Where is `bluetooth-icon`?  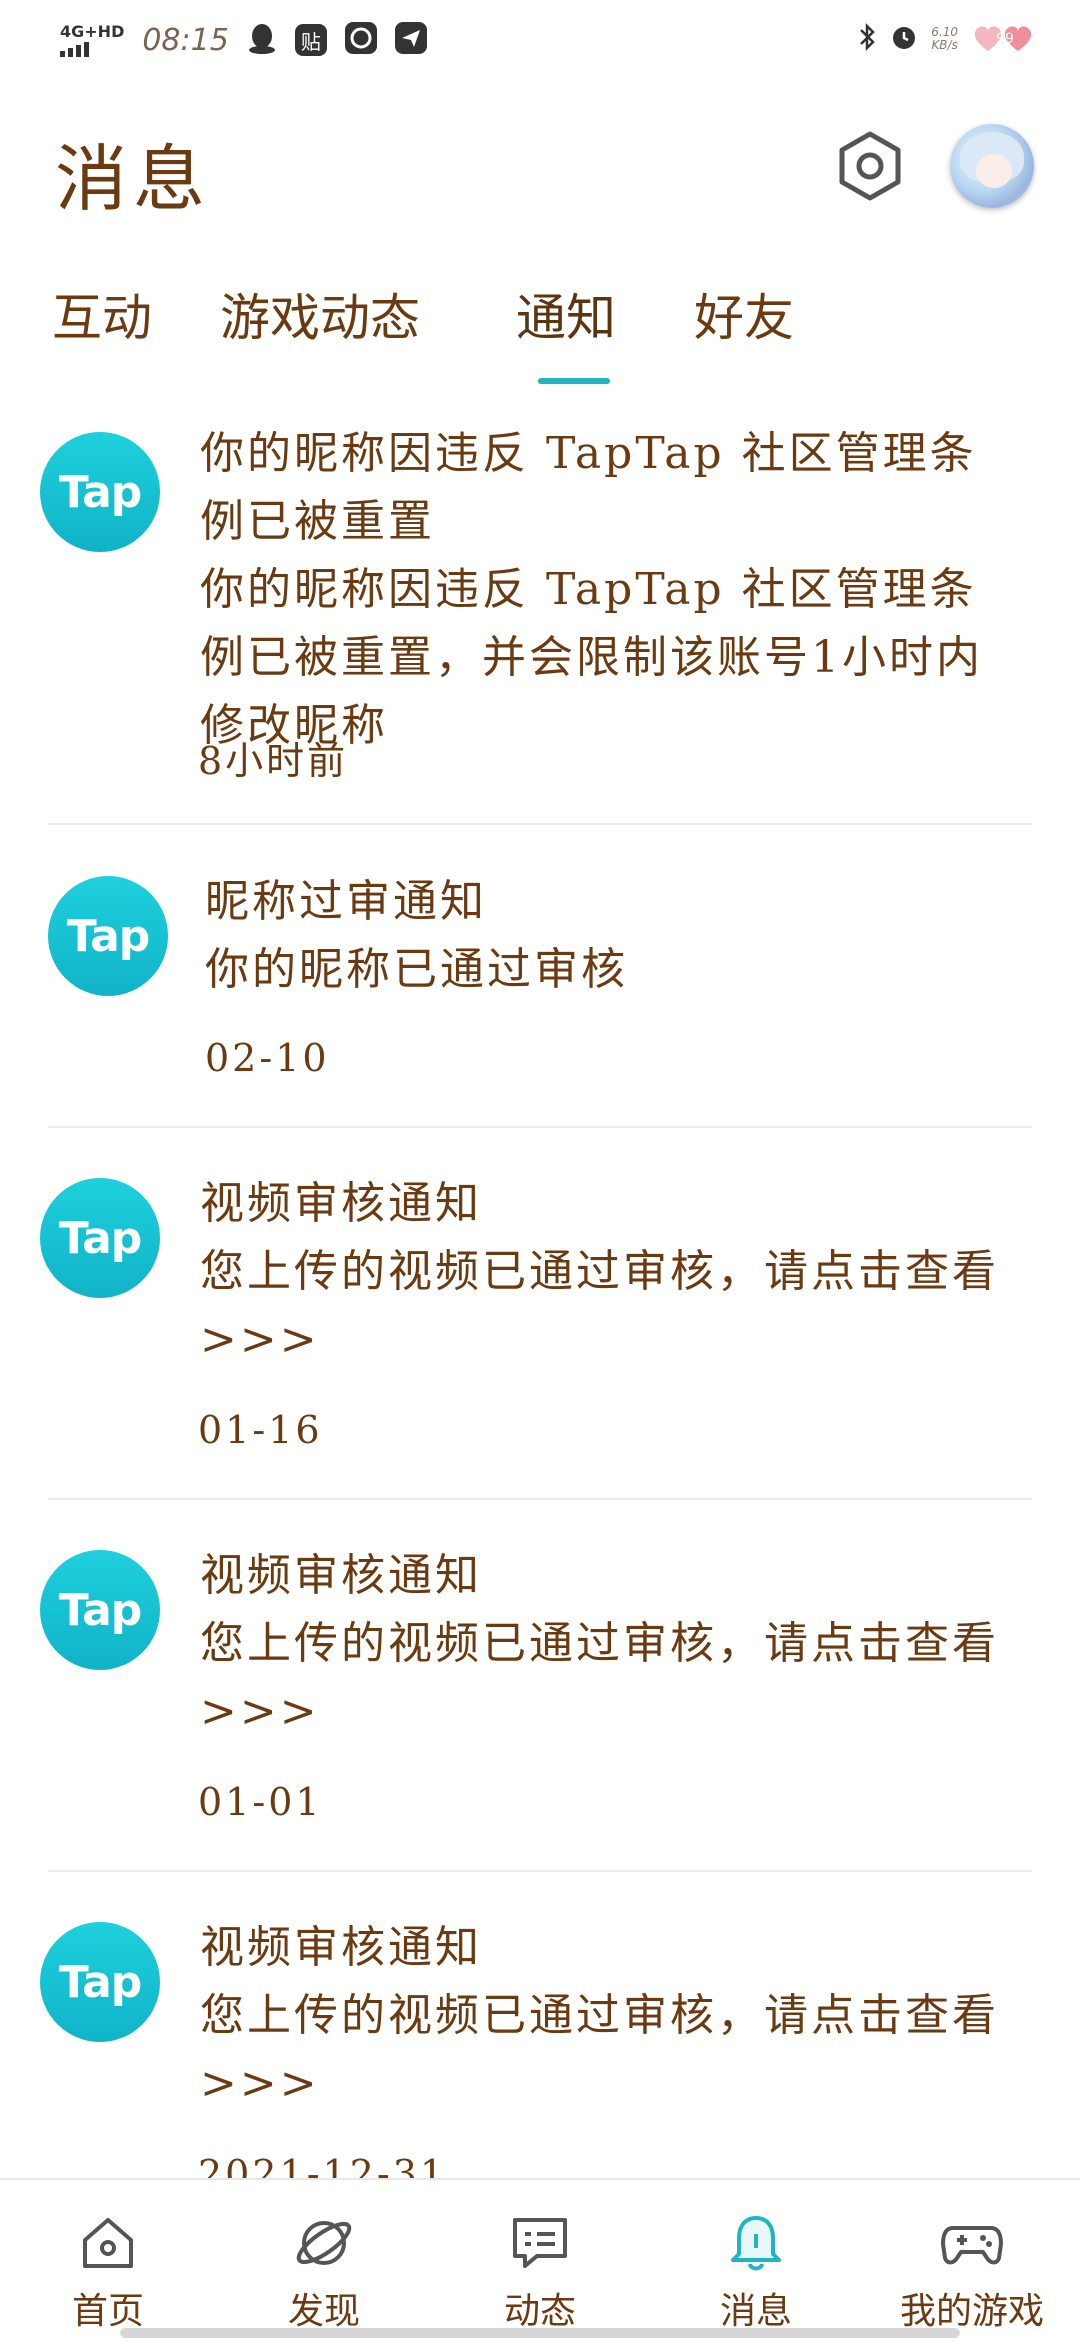
bluetooth-icon is located at coordinates (867, 39).